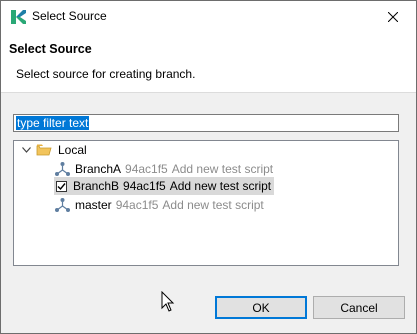  Describe the element at coordinates (93, 205) in the screenshot. I see `branch-name: master` at that location.